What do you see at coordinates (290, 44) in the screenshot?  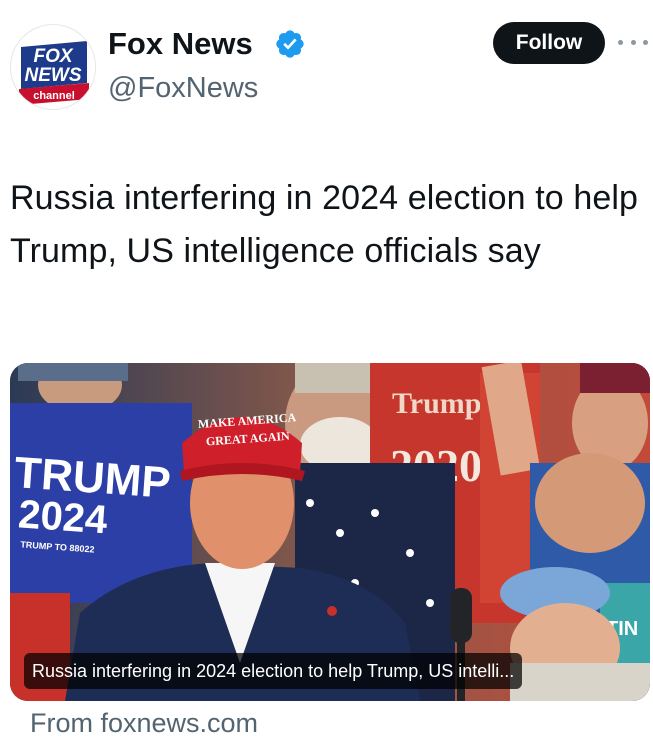 I see `verified-badge-icon` at bounding box center [290, 44].